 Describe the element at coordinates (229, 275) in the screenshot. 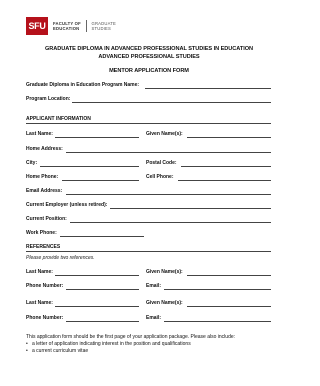

I see `ref1-given-names-field` at that location.